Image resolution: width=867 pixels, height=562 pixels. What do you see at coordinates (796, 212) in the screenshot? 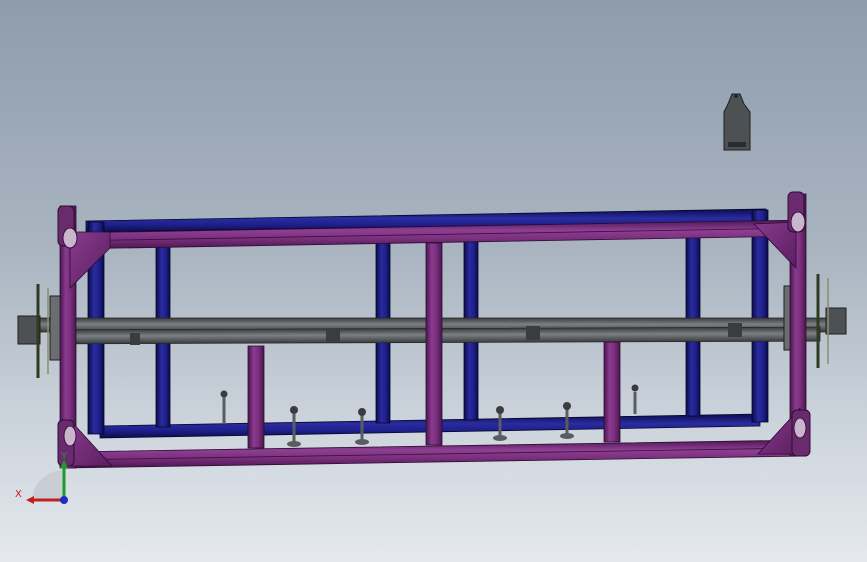
I see `caster-top-right` at bounding box center [796, 212].